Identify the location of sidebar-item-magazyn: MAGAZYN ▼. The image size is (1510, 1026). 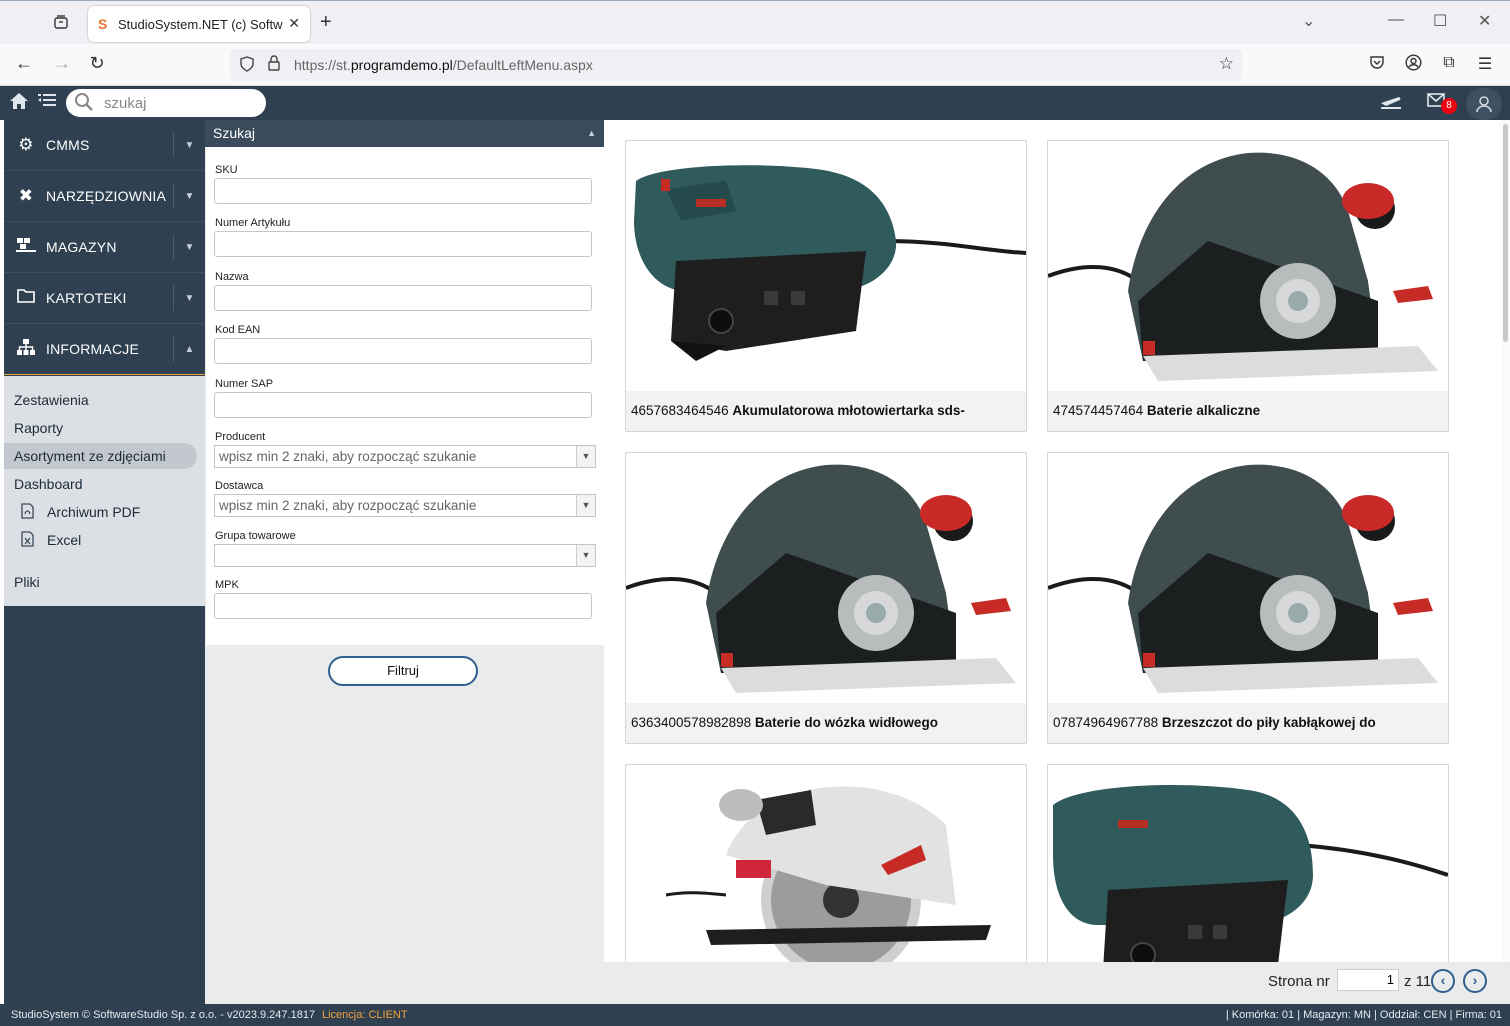
(104, 247).